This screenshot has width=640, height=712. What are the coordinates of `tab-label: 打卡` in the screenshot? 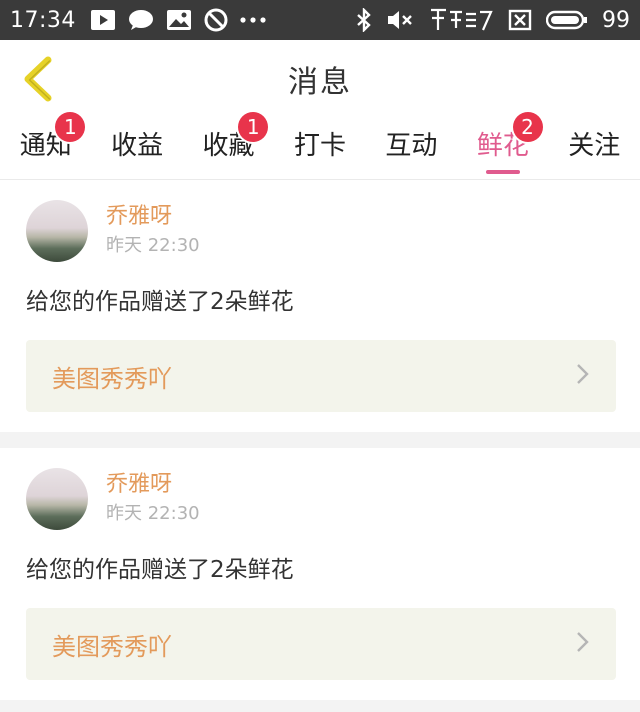 It's located at (319, 145).